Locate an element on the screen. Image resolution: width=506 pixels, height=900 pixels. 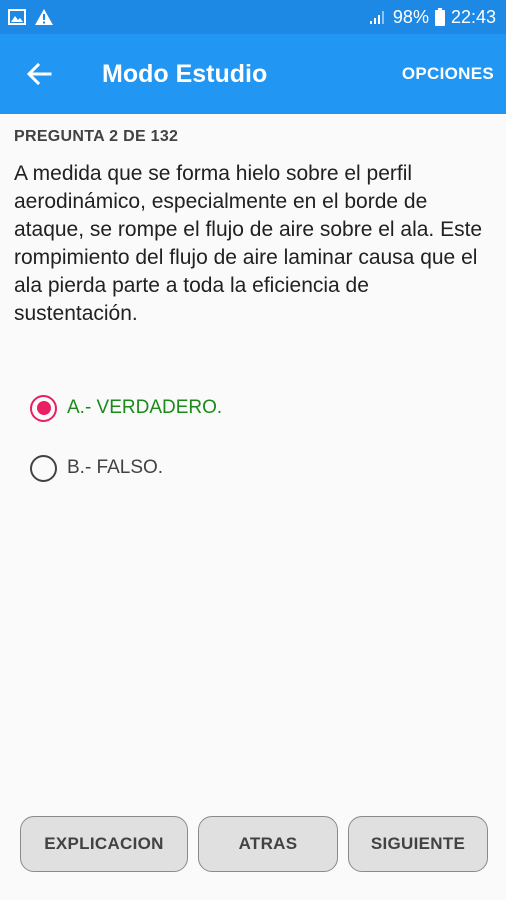
back-nav-button: ATRAS is located at coordinates (268, 844).